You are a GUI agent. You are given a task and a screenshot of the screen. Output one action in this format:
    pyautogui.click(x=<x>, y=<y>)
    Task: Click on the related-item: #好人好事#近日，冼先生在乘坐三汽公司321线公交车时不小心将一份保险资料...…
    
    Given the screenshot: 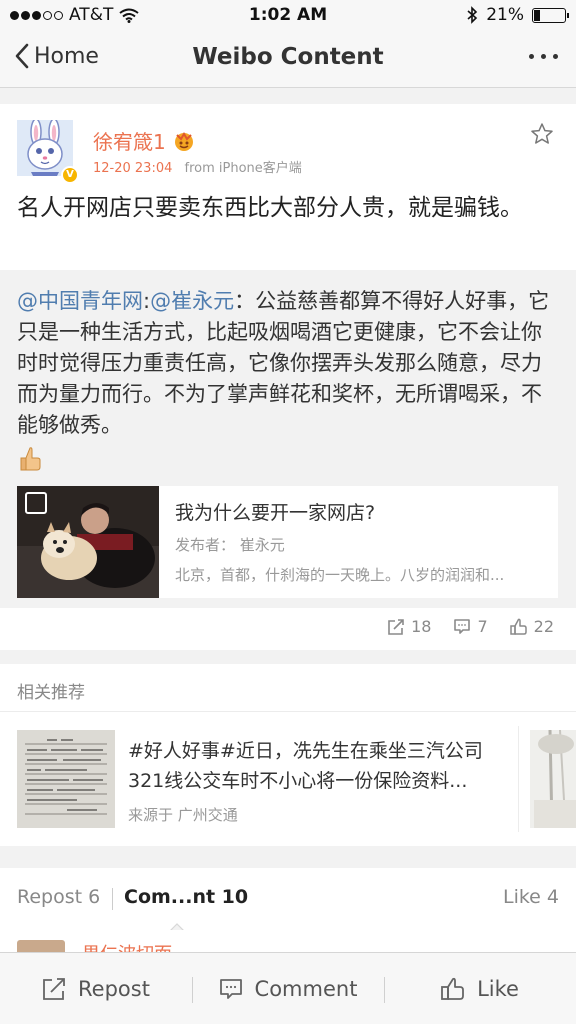 What is the action you would take?
    pyautogui.click(x=288, y=779)
    